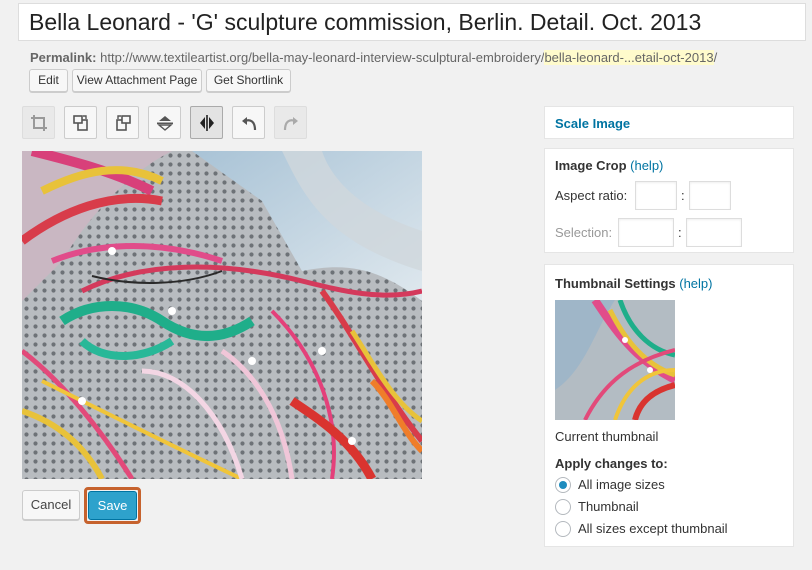 The height and width of the screenshot is (570, 812). What do you see at coordinates (137, 80) in the screenshot?
I see `view-attachment-page-button: View Attachment Page` at bounding box center [137, 80].